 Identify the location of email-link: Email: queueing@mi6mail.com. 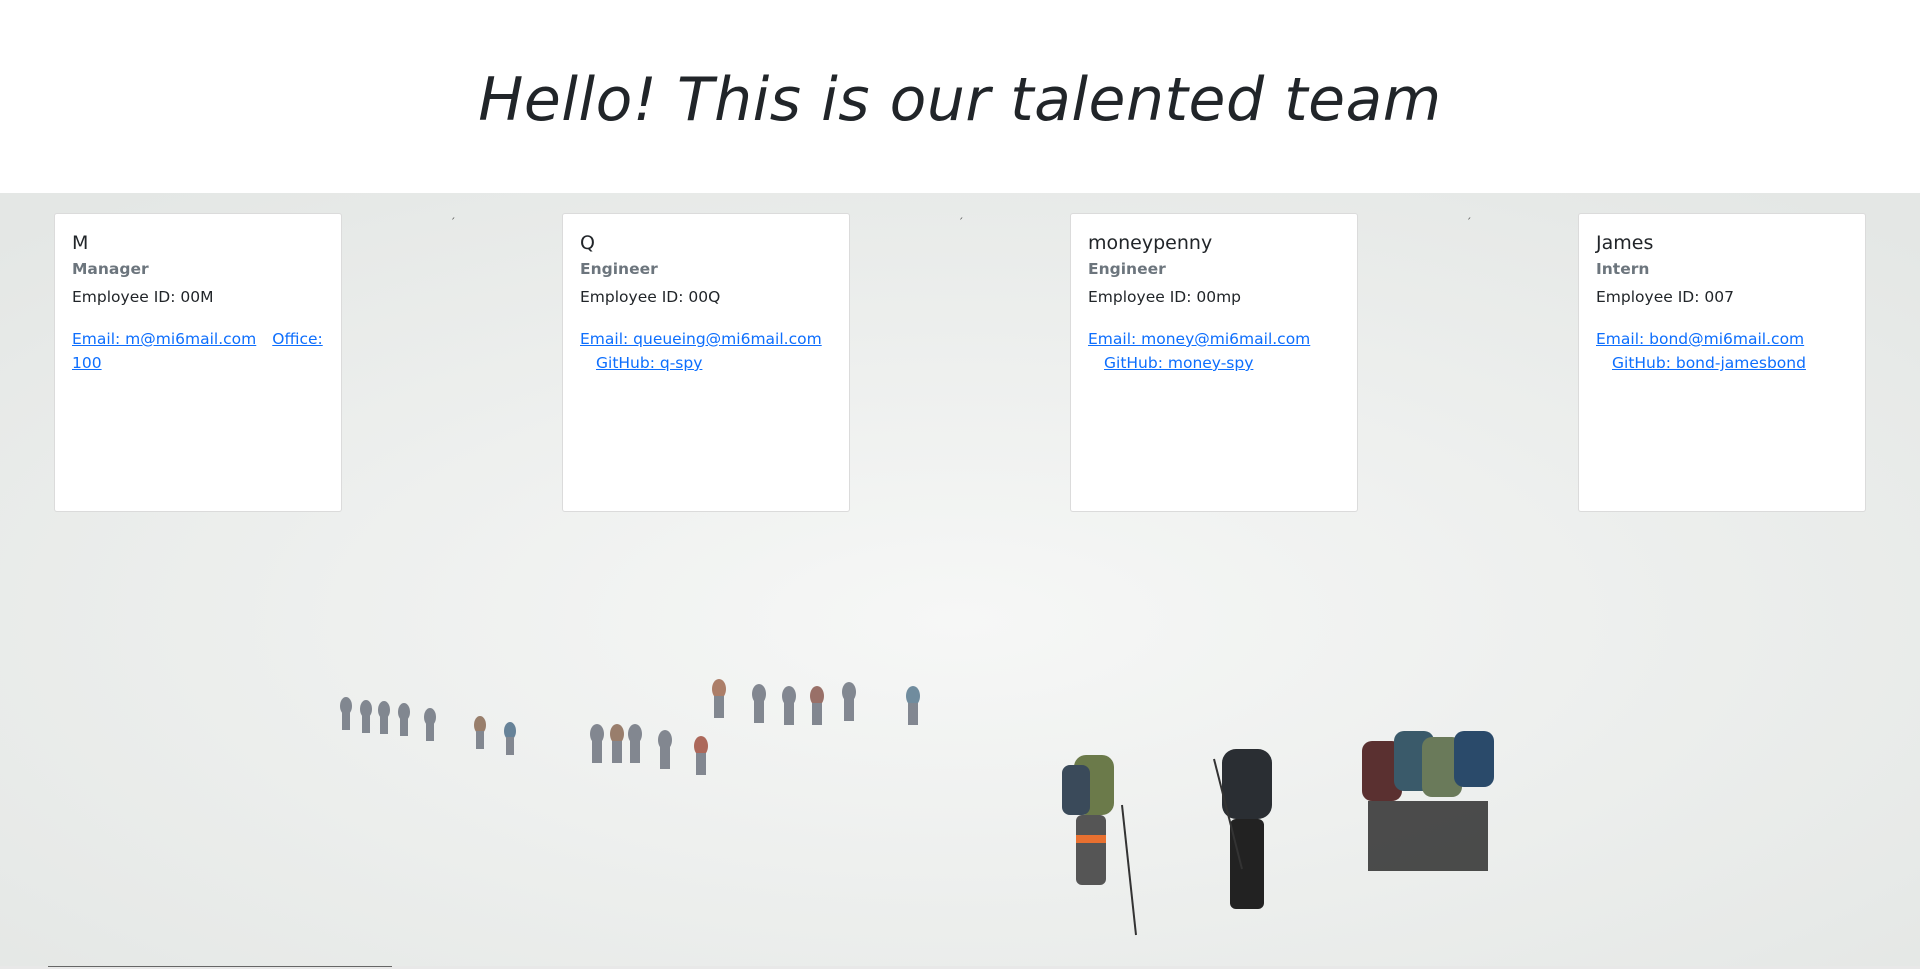
(701, 339).